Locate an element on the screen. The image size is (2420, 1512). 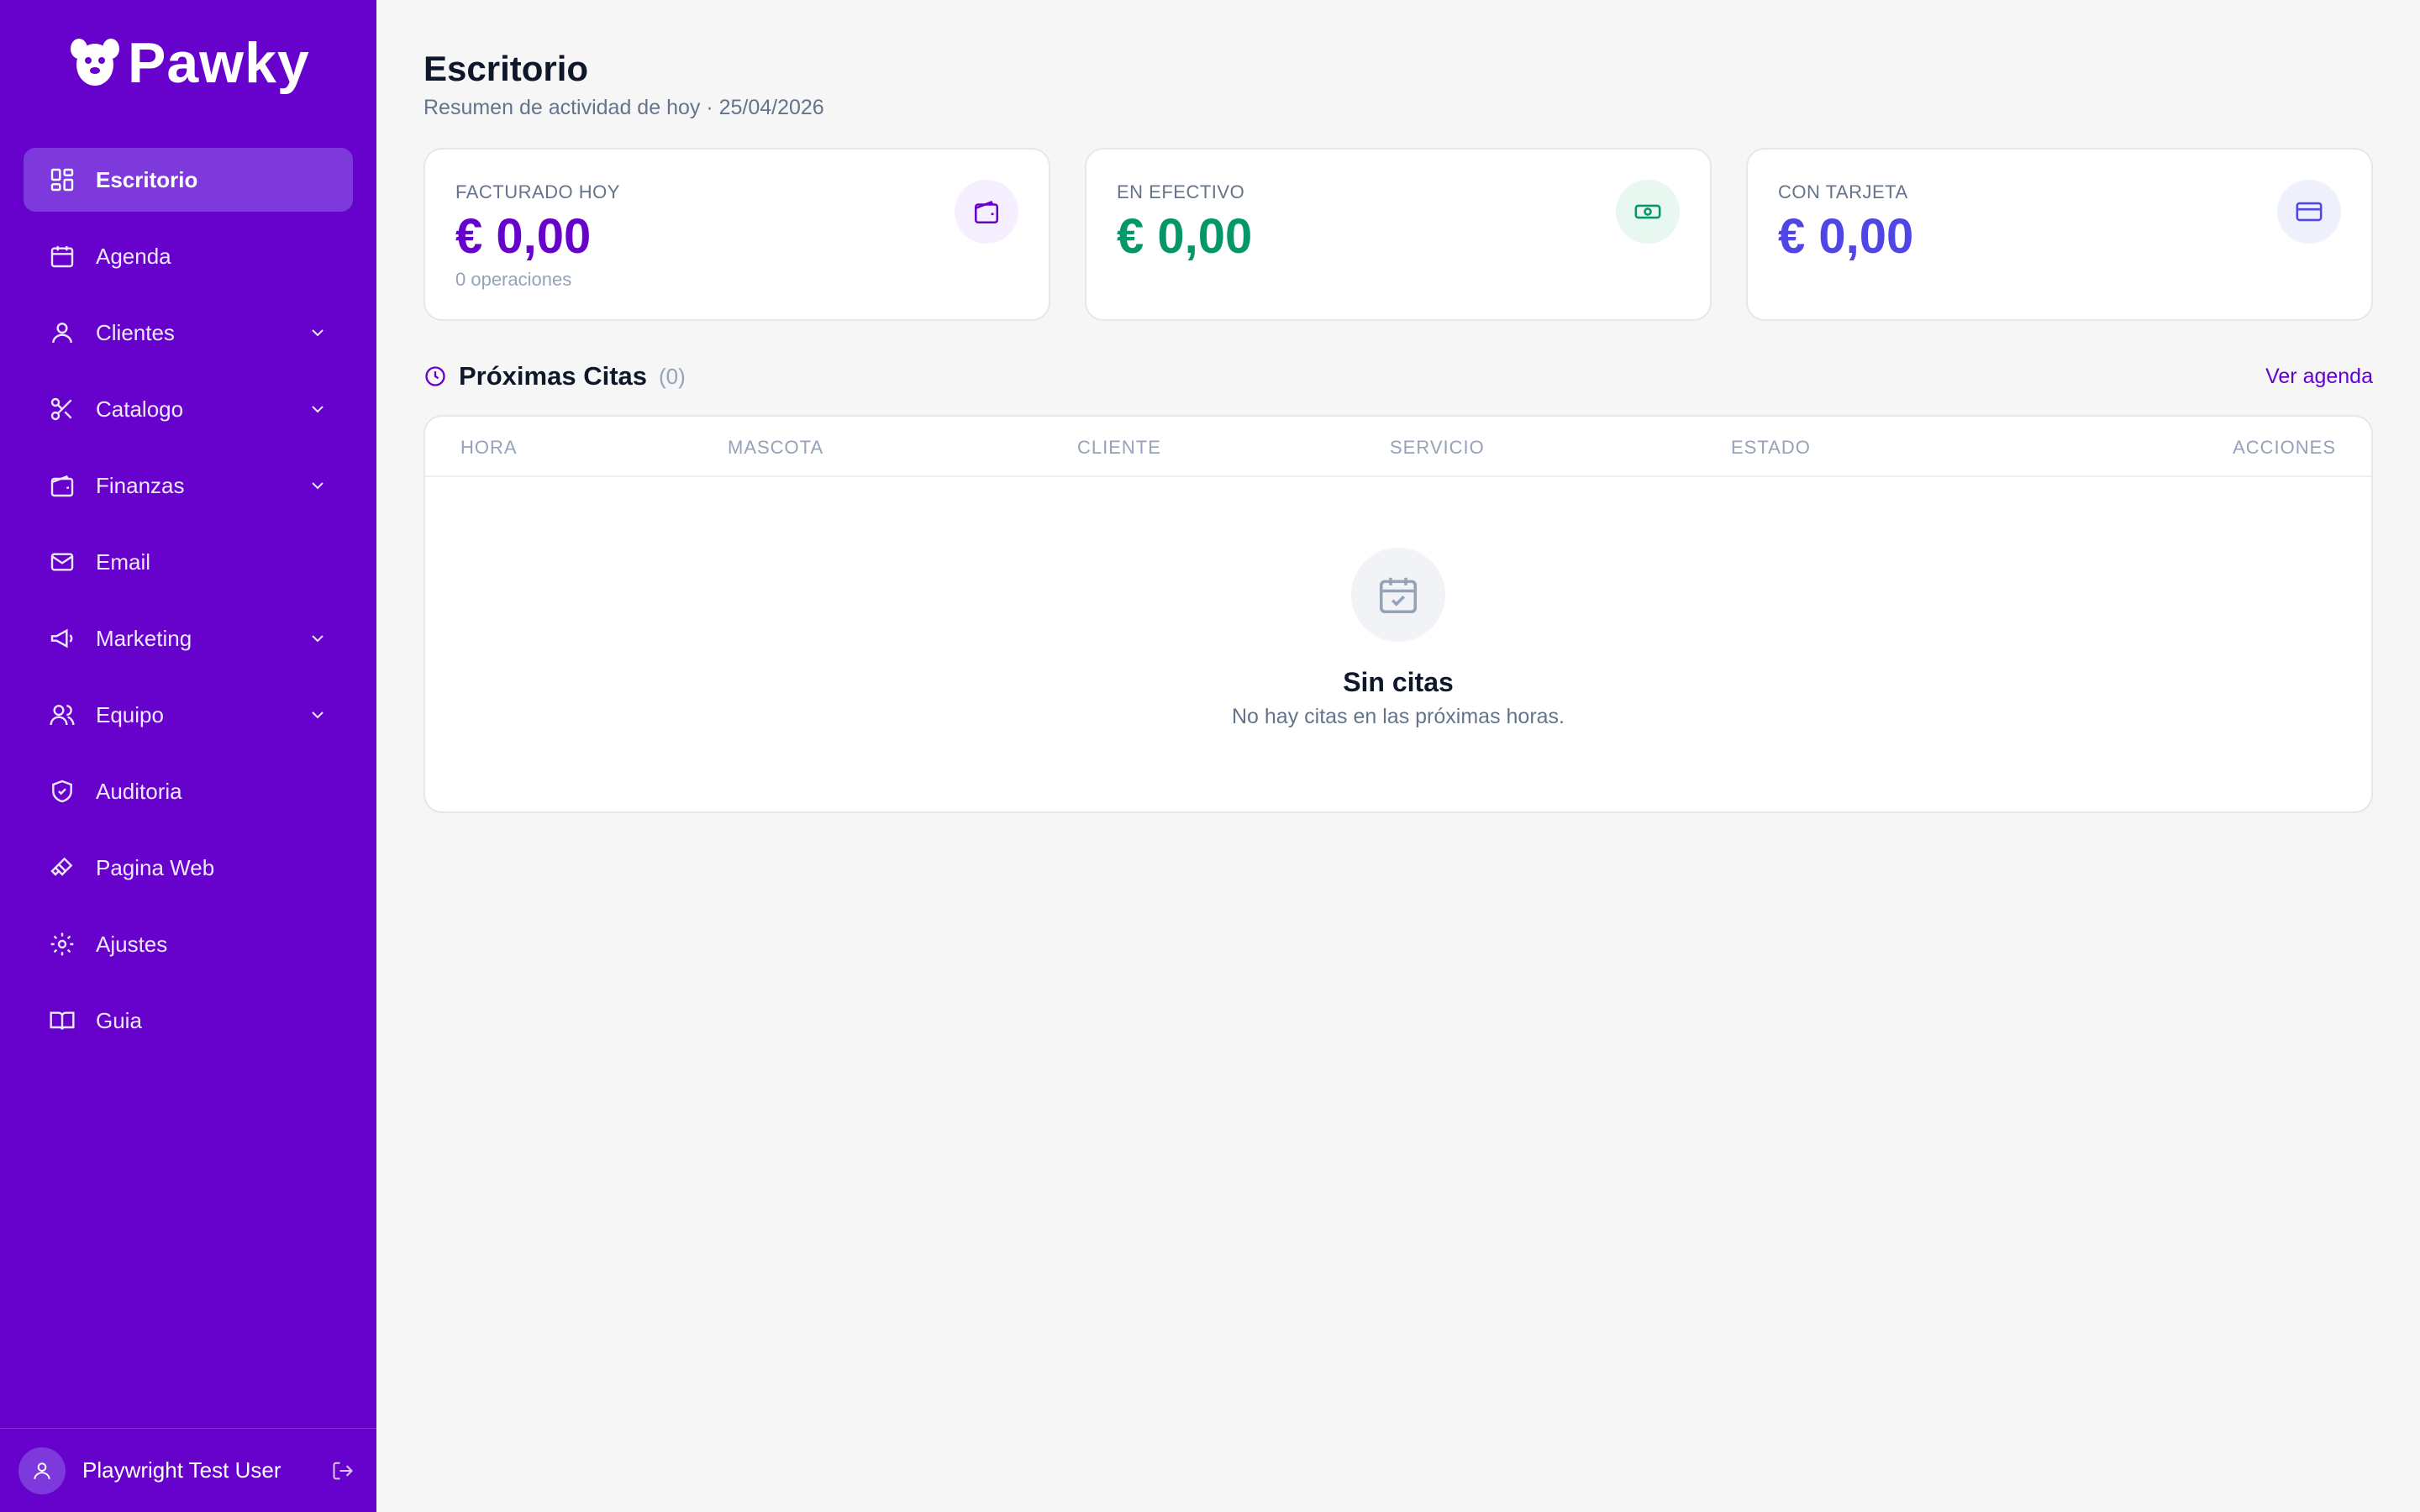
sidebar-item-label: Marketing is located at coordinates (144, 638).